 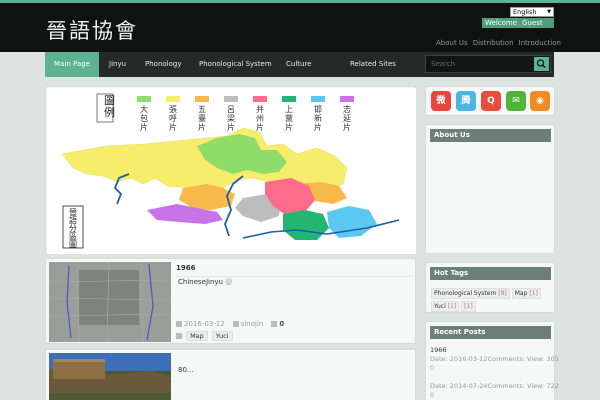 What do you see at coordinates (260, 118) in the screenshot?
I see `map-legend-label: 并州片` at bounding box center [260, 118].